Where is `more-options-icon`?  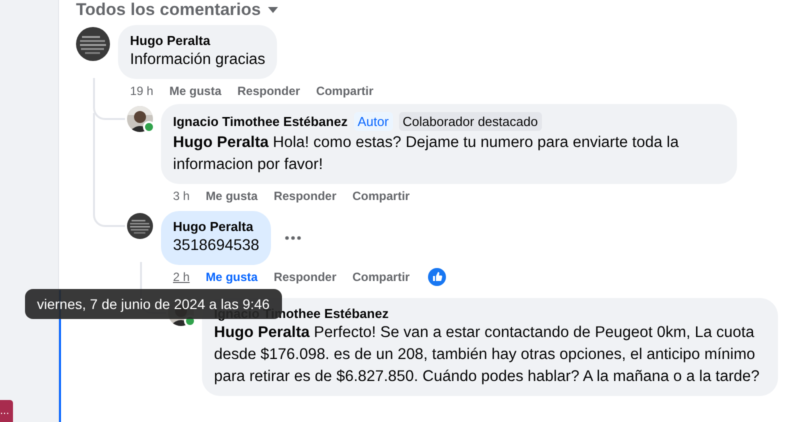 more-options-icon is located at coordinates (293, 238).